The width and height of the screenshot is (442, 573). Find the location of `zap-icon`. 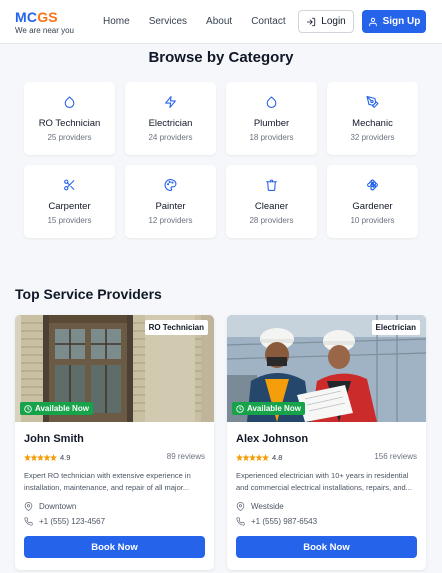

zap-icon is located at coordinates (170, 102).